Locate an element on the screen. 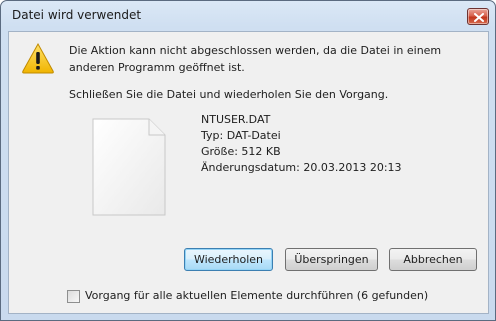 The height and width of the screenshot is (321, 496). skip-button: Überspringen is located at coordinates (331, 259).